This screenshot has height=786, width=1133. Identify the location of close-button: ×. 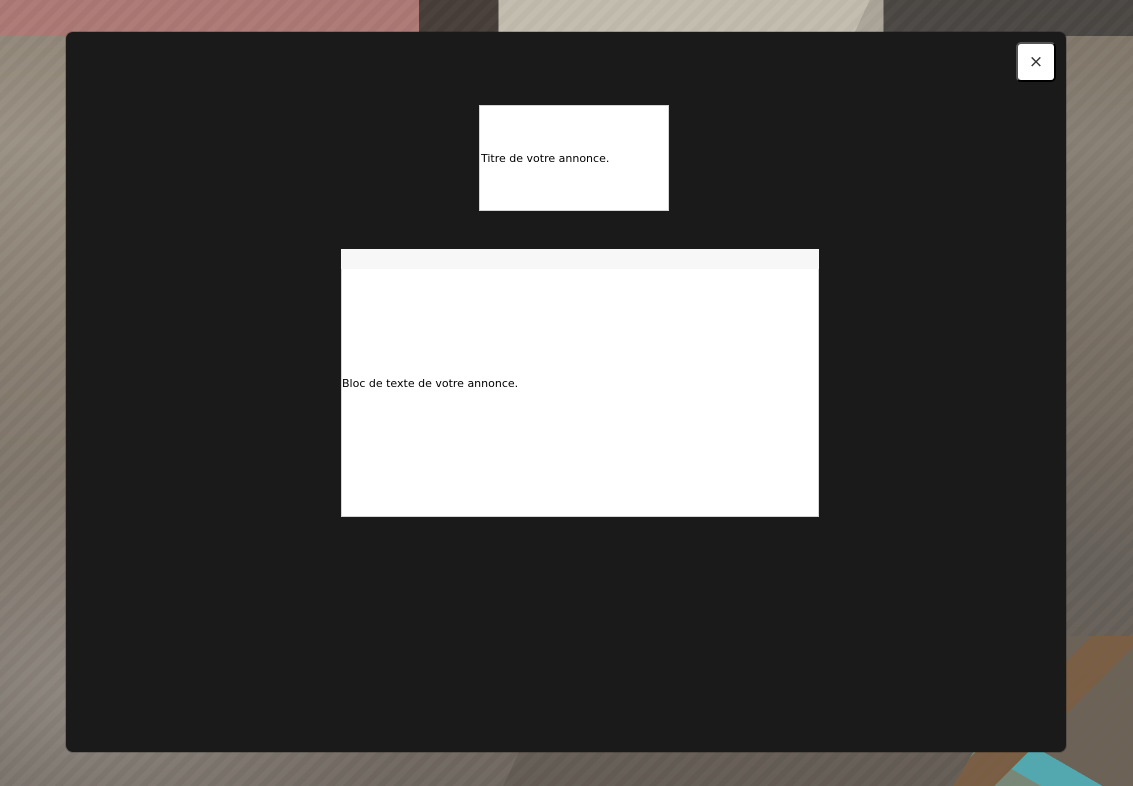
(1036, 62).